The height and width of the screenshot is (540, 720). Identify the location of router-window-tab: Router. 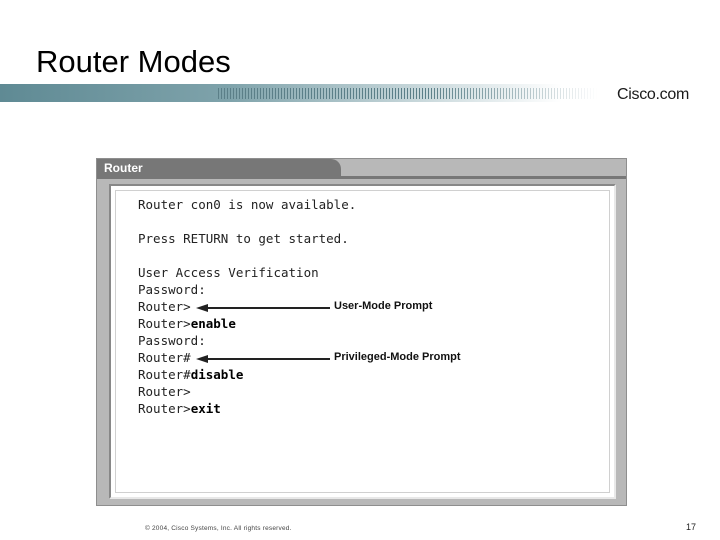
(219, 167).